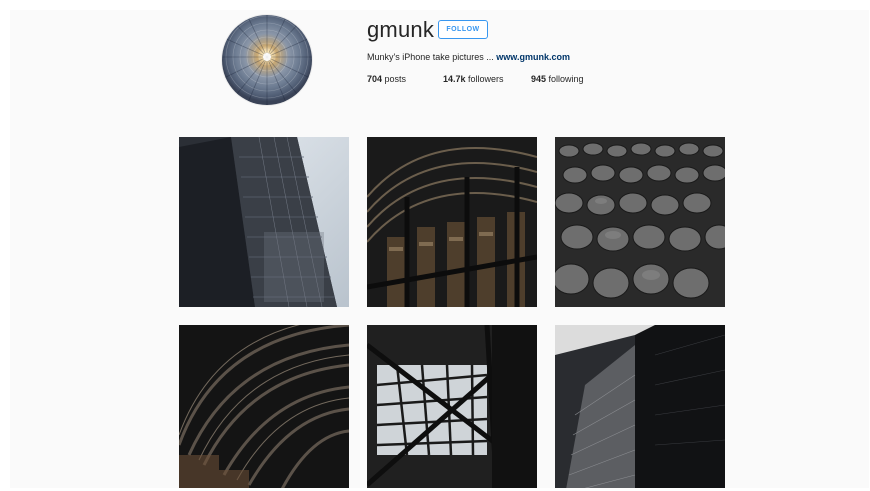 This screenshot has width=870, height=491. I want to click on follow-button: FOLLOW, so click(463, 29).